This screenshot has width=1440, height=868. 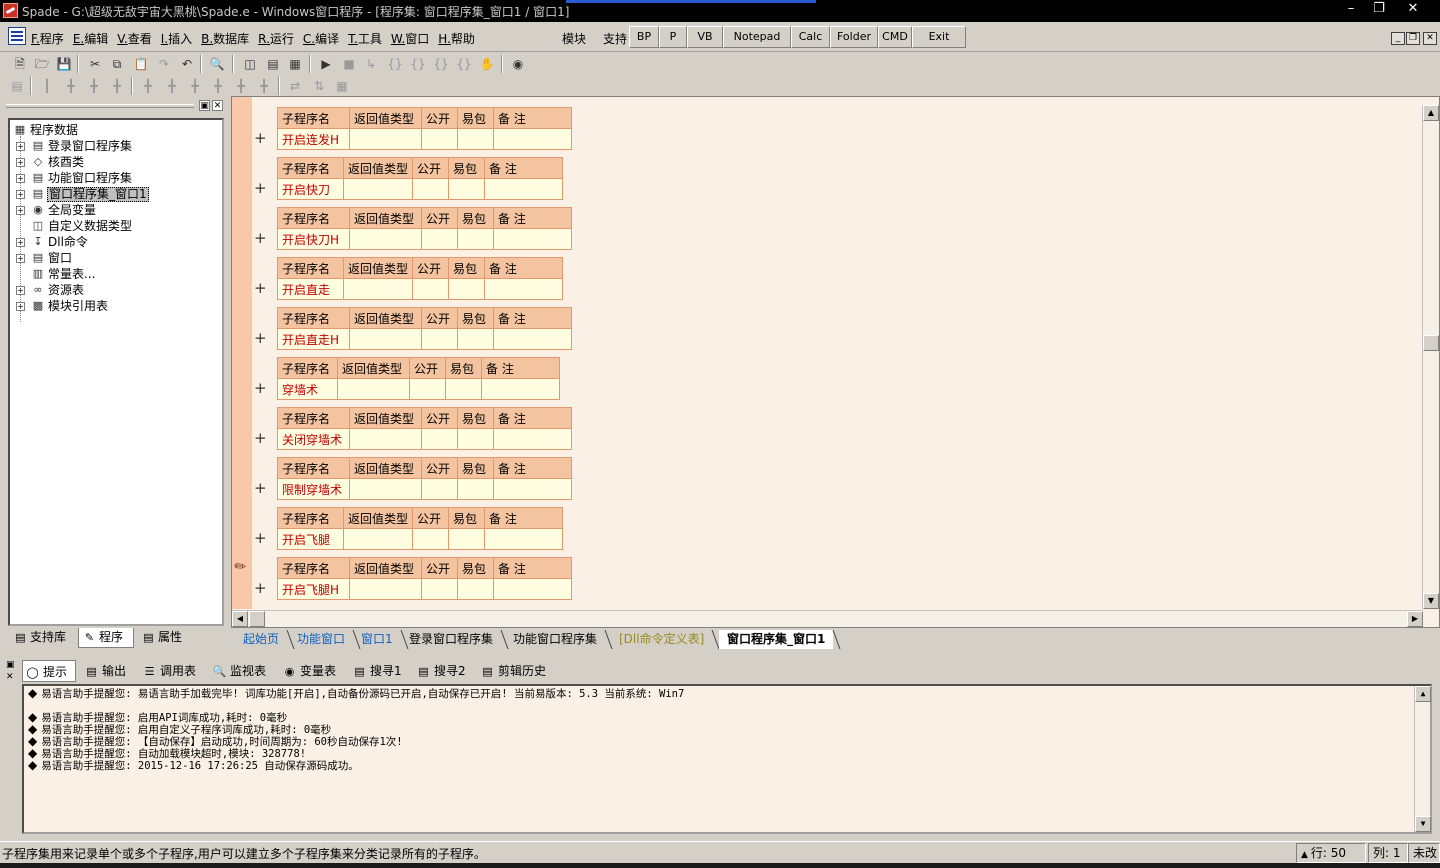 What do you see at coordinates (487, 64) in the screenshot?
I see `breakpoint-icon: ✋` at bounding box center [487, 64].